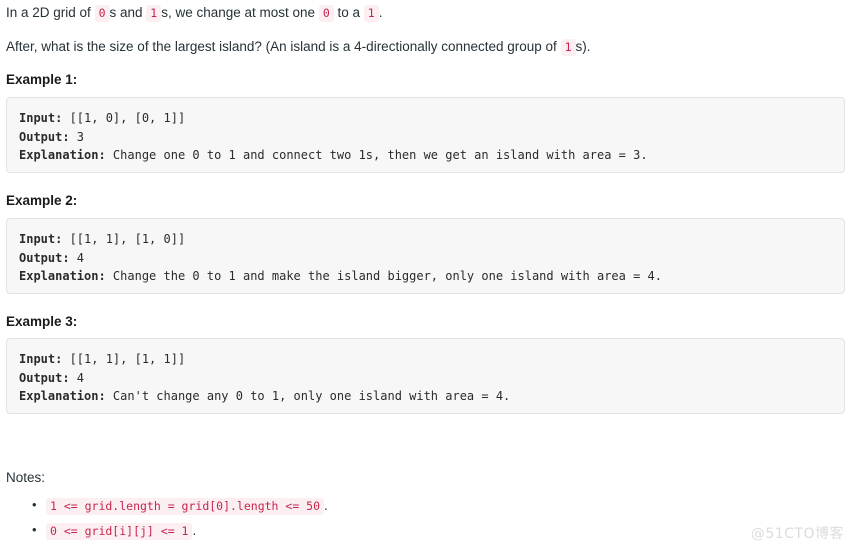  What do you see at coordinates (185, 506) in the screenshot?
I see `note-1-code: 1 <= grid.length = grid[0].length <= 50` at bounding box center [185, 506].